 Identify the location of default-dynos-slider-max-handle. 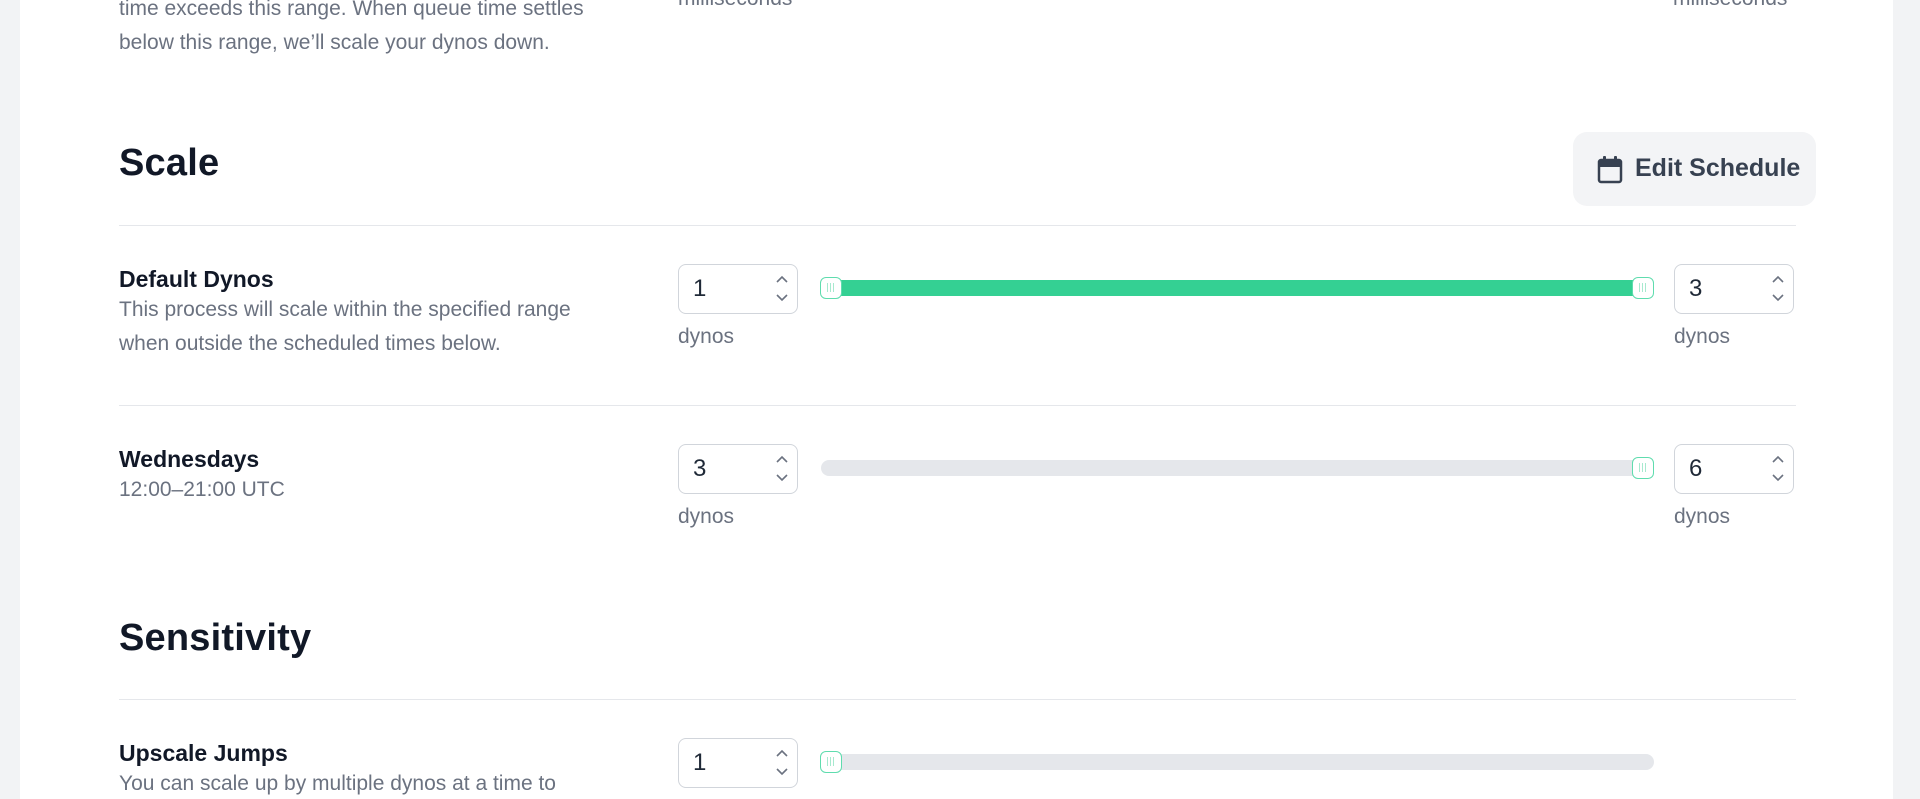
(1643, 288).